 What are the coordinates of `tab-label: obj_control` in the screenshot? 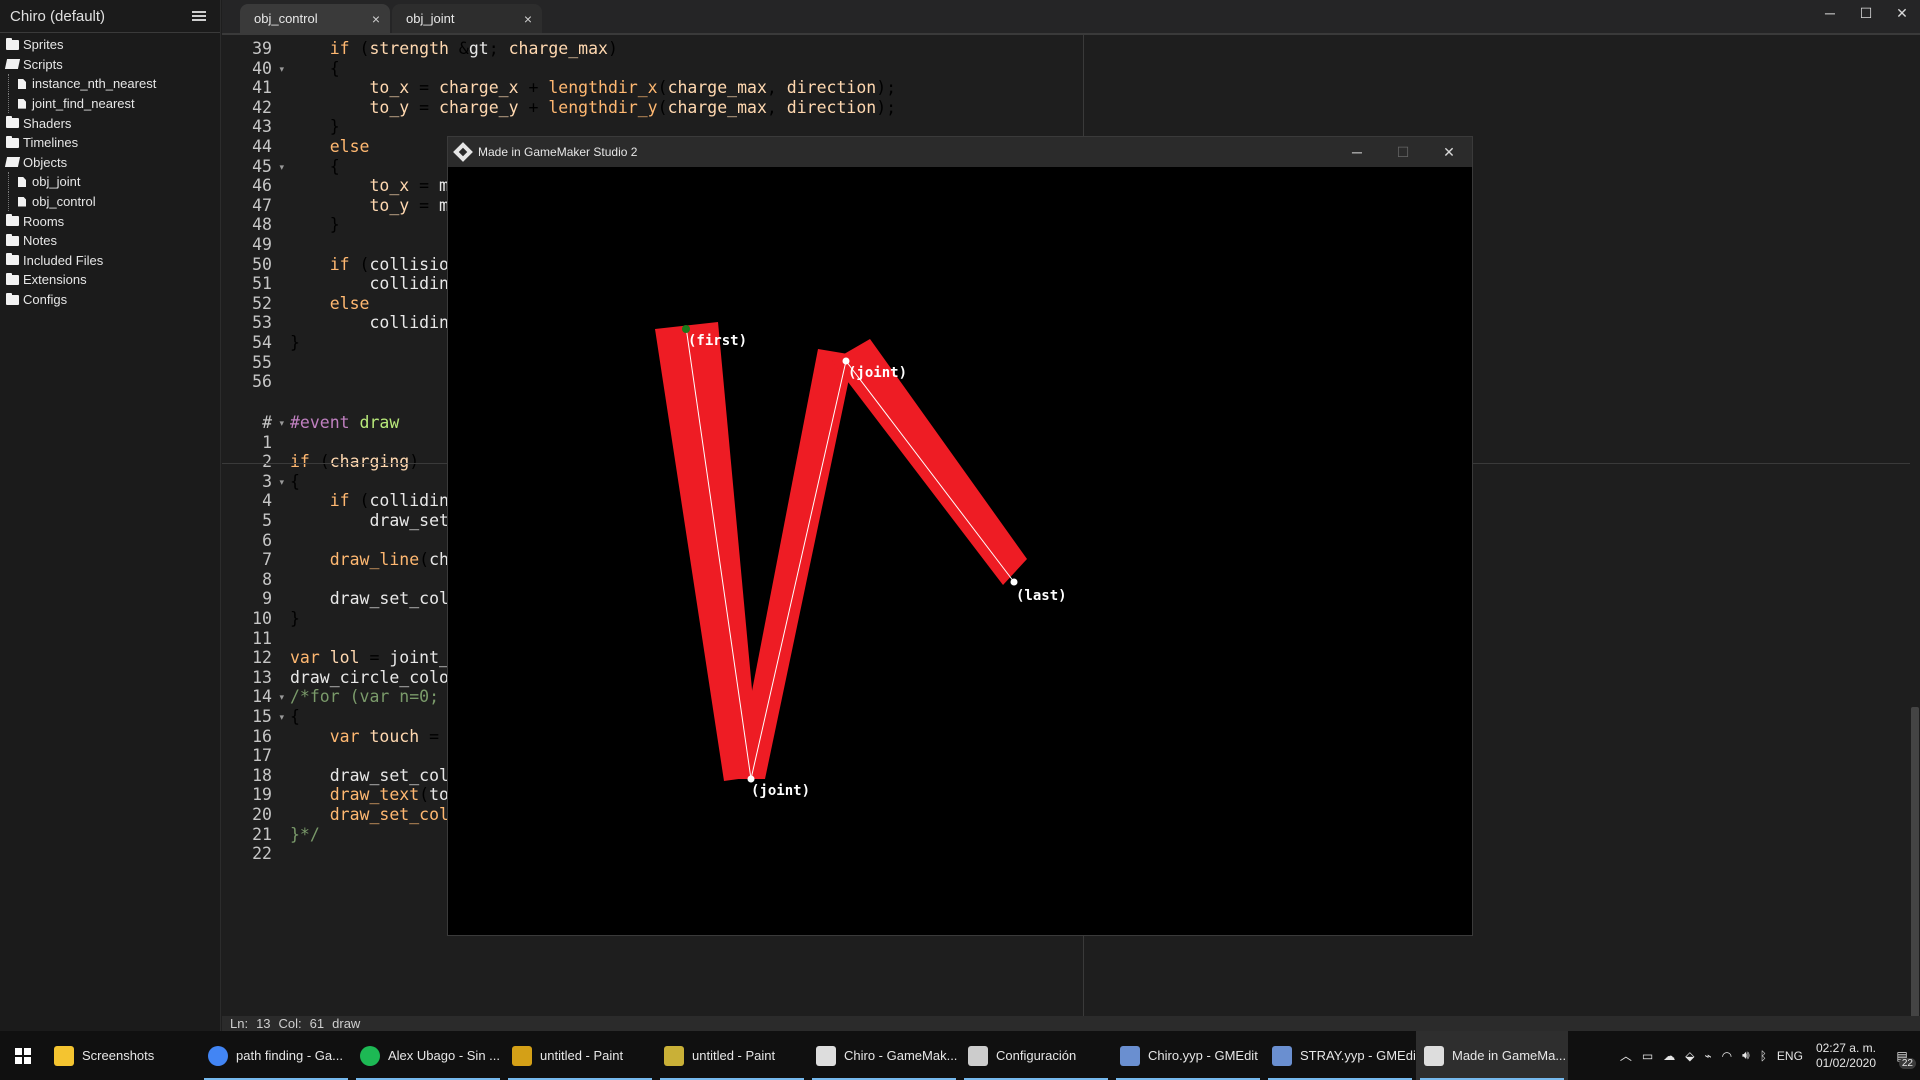 It's located at (286, 18).